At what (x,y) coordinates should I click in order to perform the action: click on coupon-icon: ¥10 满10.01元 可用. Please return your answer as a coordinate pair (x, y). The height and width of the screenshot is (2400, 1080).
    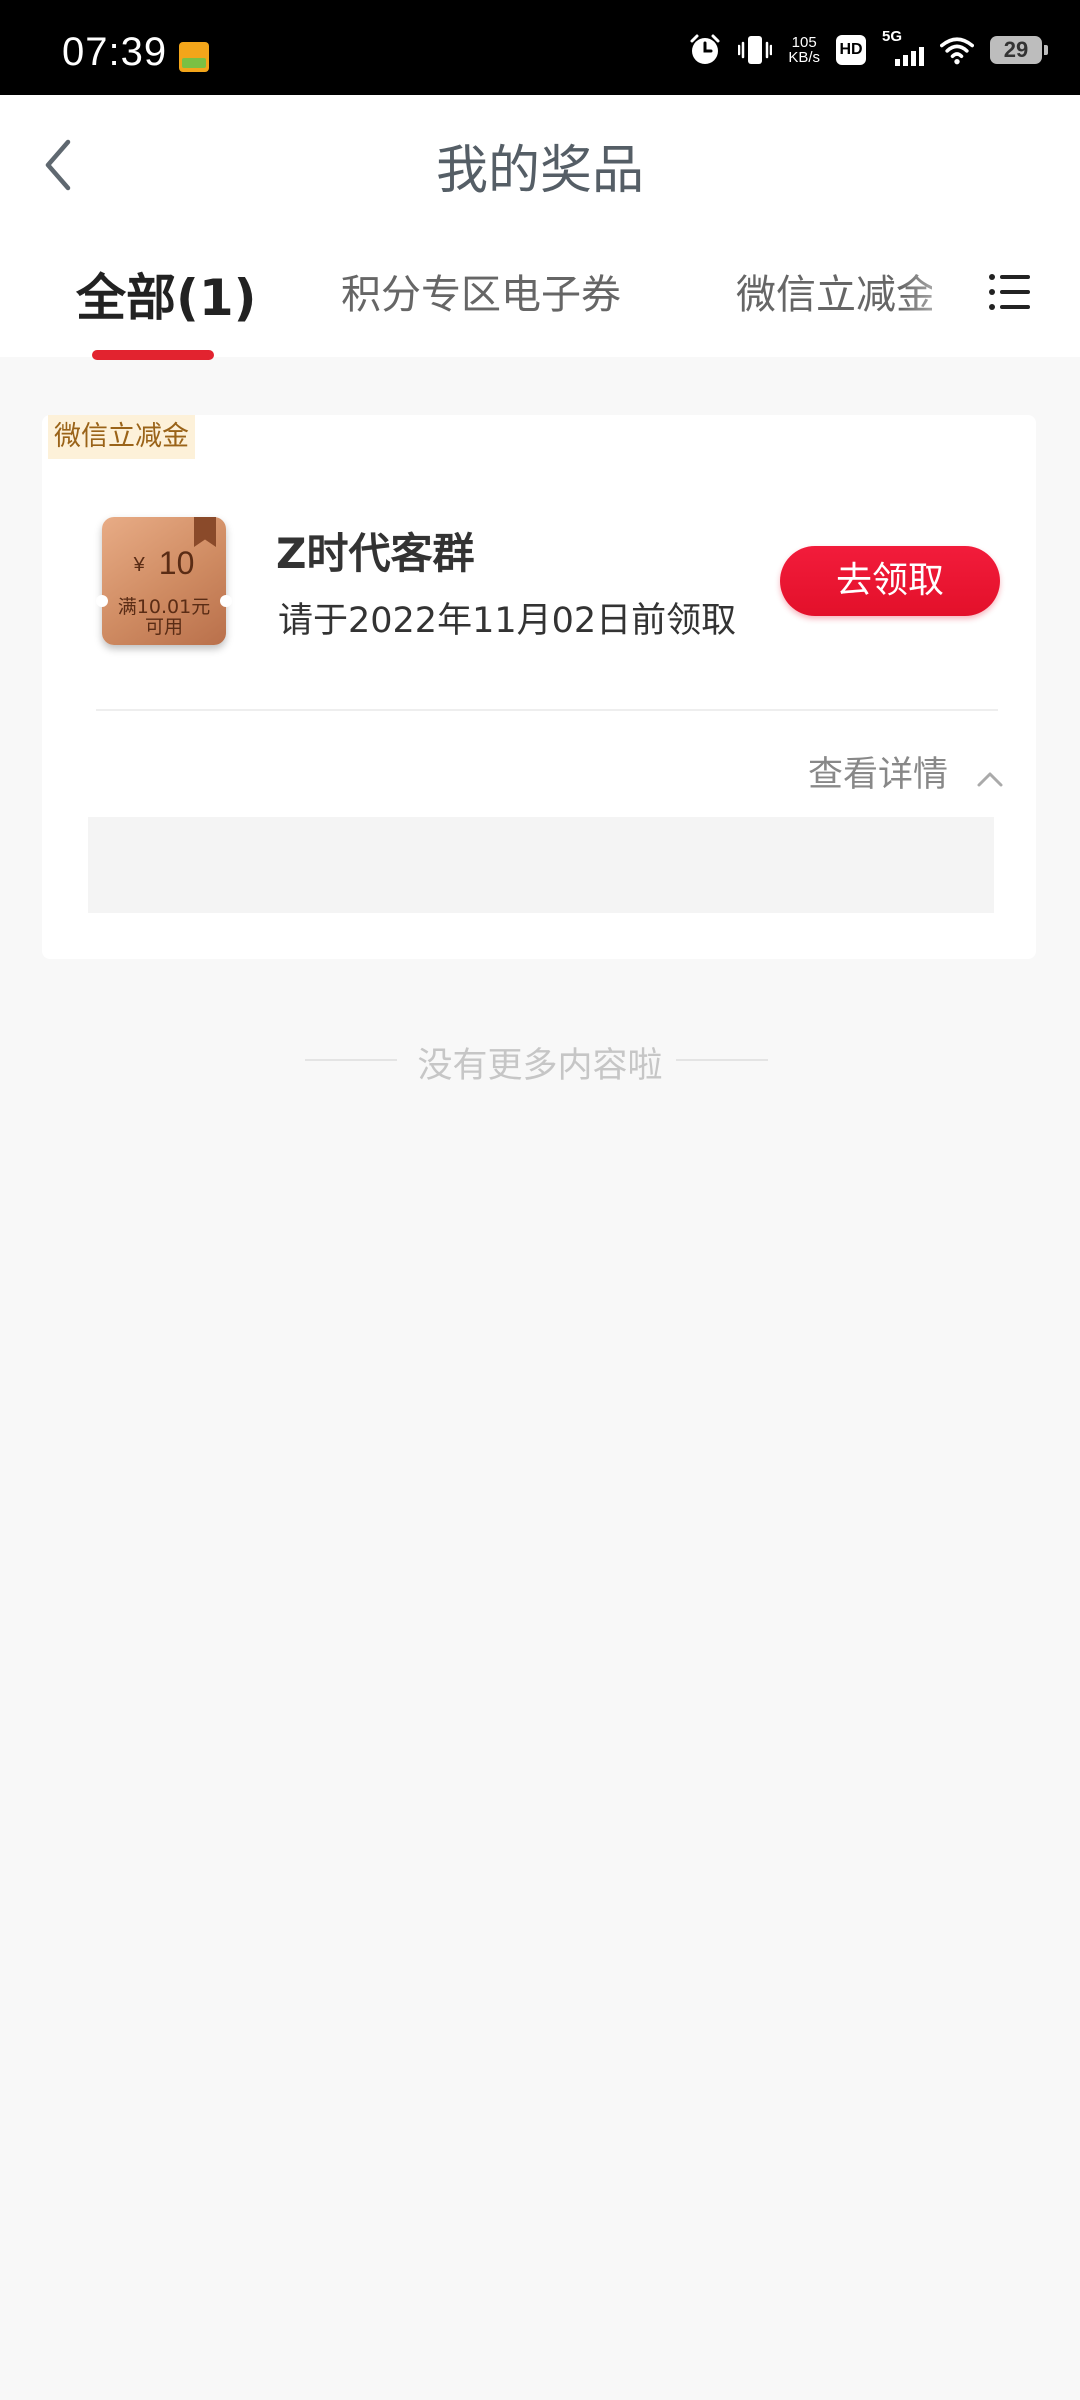
    Looking at the image, I should click on (164, 581).